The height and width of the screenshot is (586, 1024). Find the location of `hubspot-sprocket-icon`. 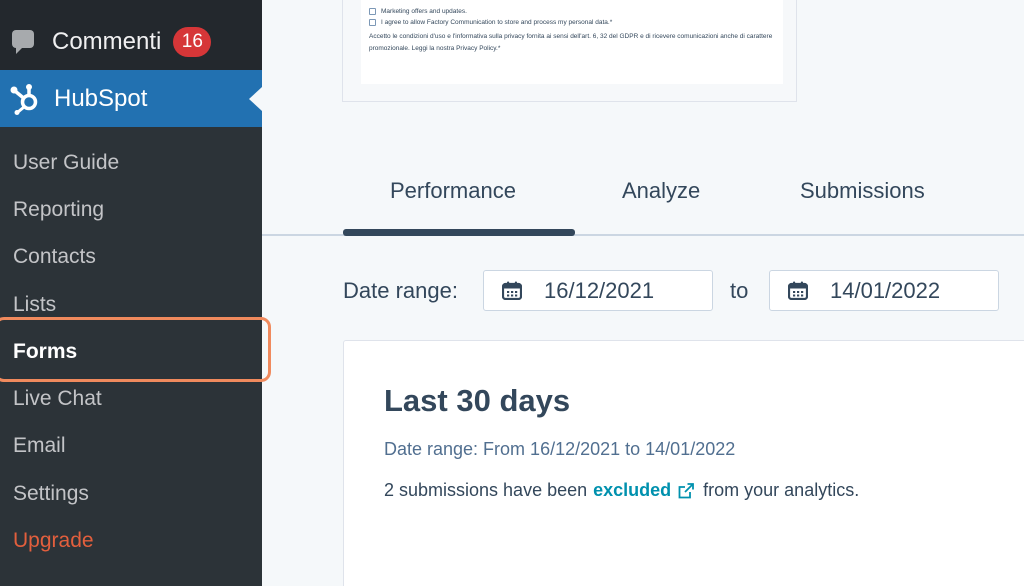

hubspot-sprocket-icon is located at coordinates (24, 99).